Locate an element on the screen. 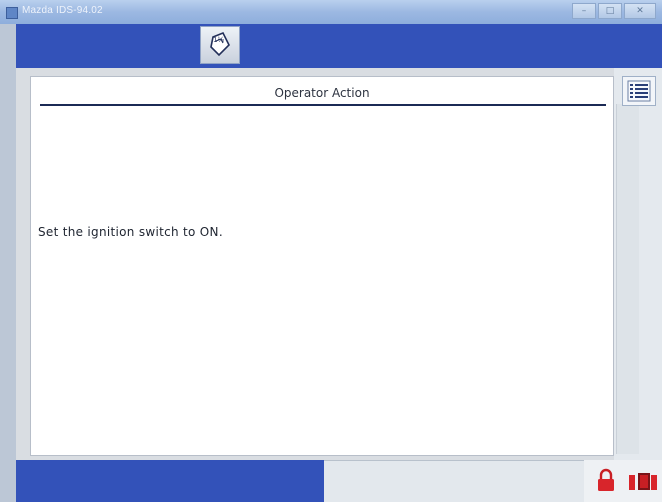 The width and height of the screenshot is (662, 502). maximize-button: □ is located at coordinates (610, 11).